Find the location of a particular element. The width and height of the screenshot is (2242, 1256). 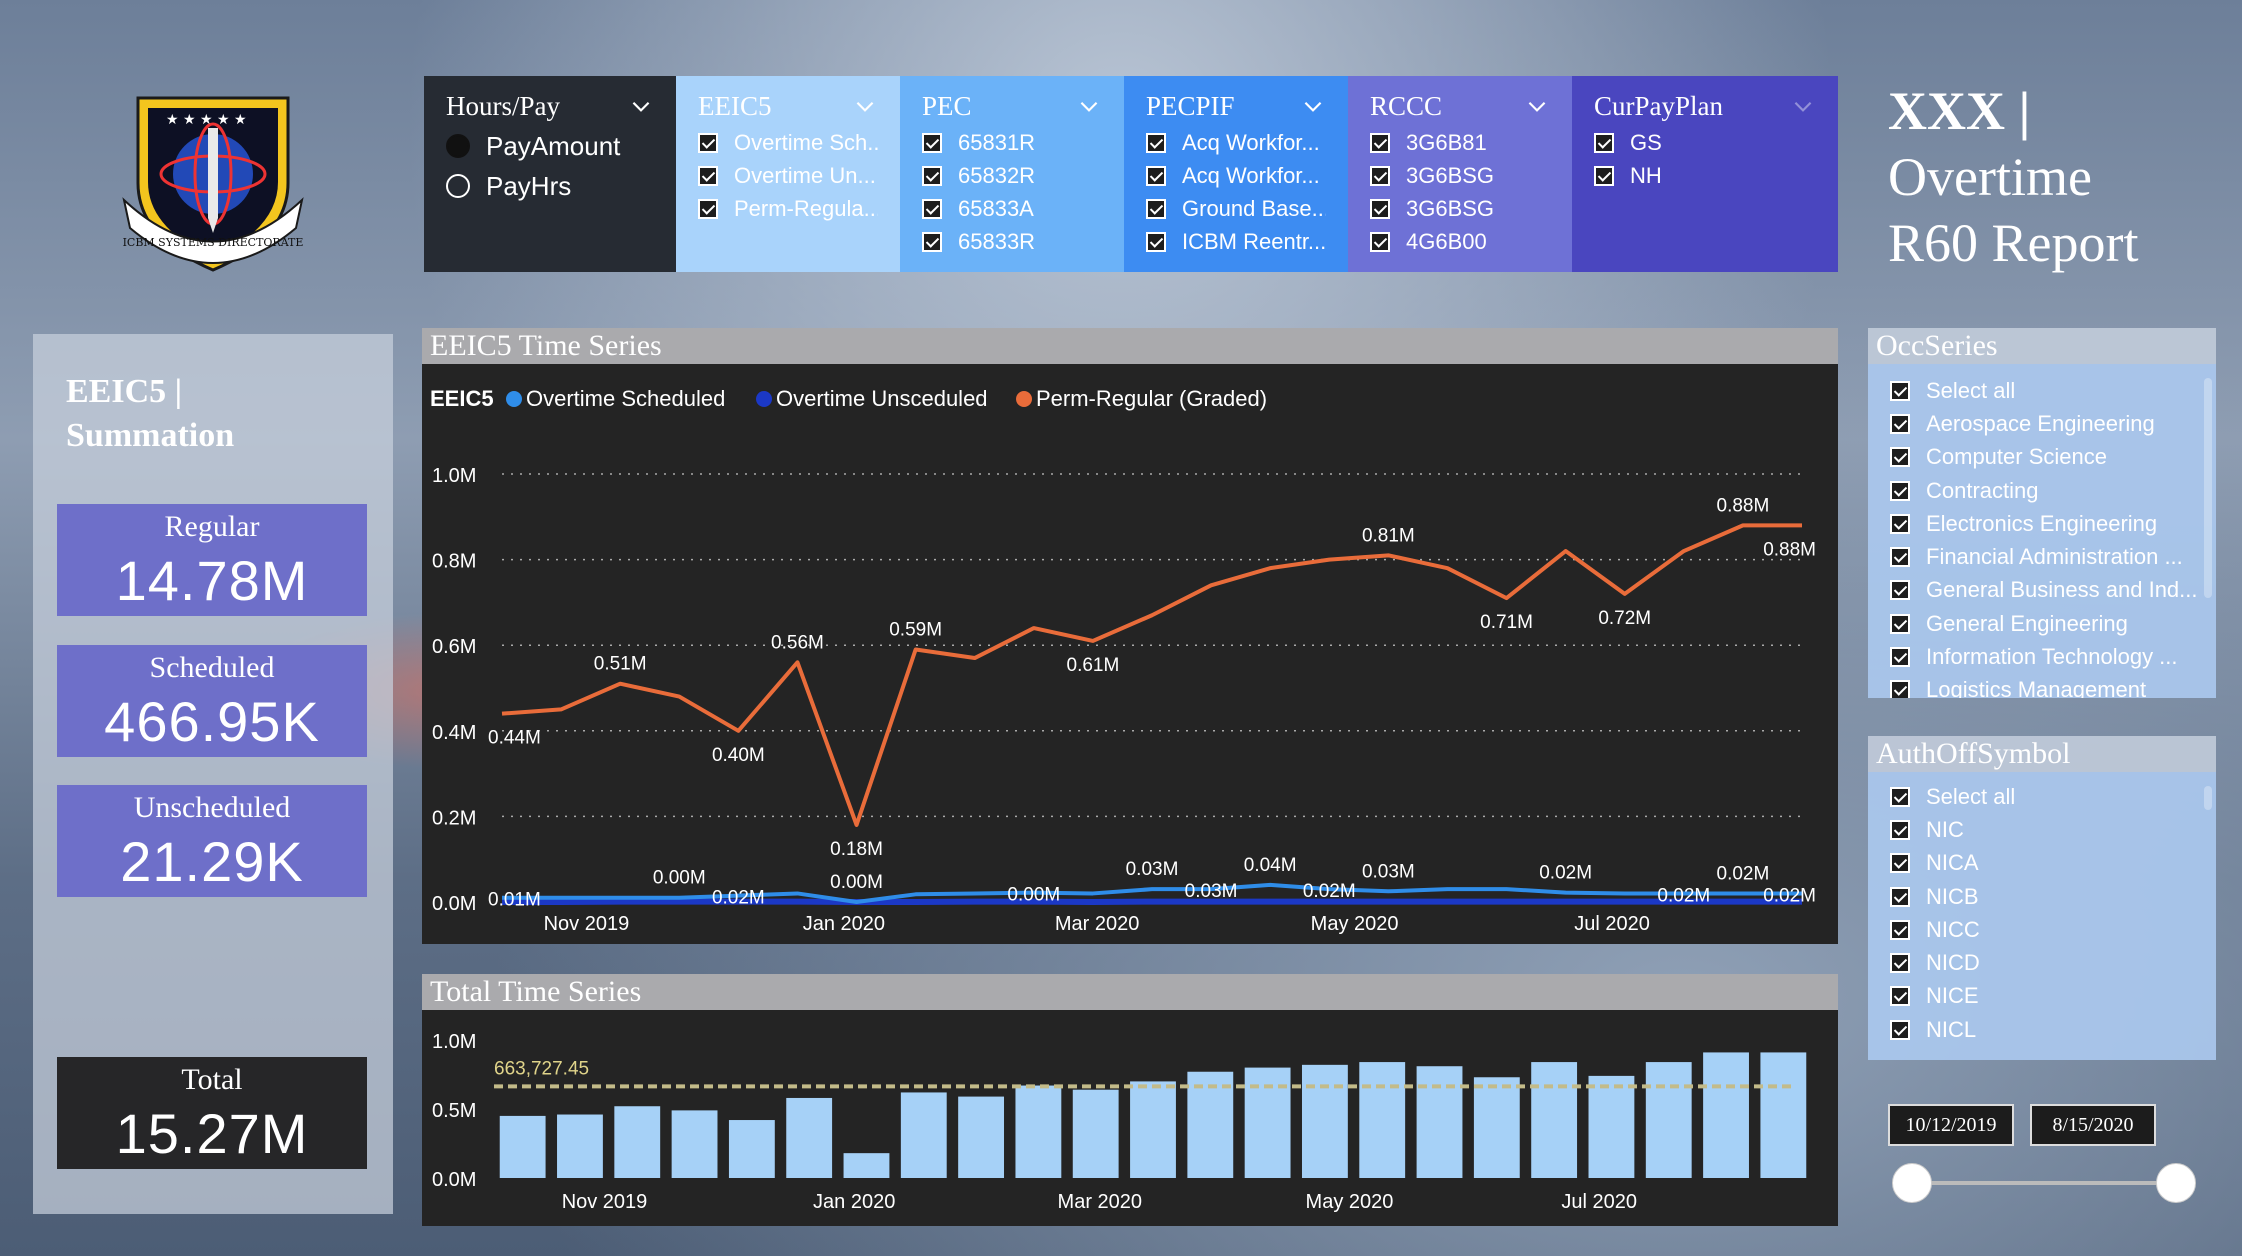

date-slider-end-handle is located at coordinates (2176, 1183).